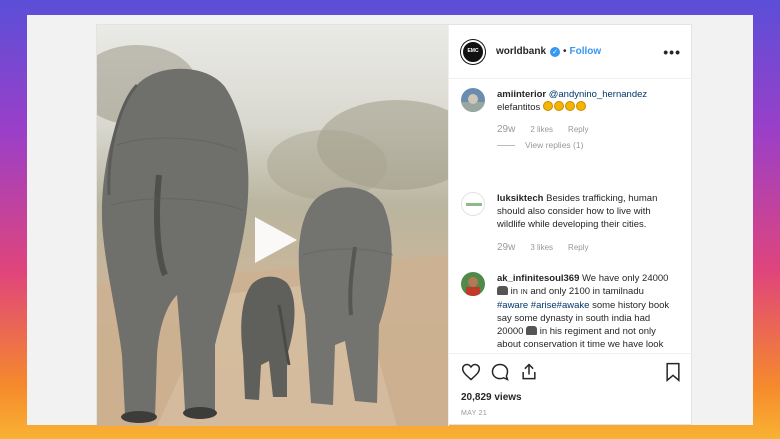 Image resolution: width=780 pixels, height=439 pixels. I want to click on comment-likes: 3 likes, so click(541, 248).